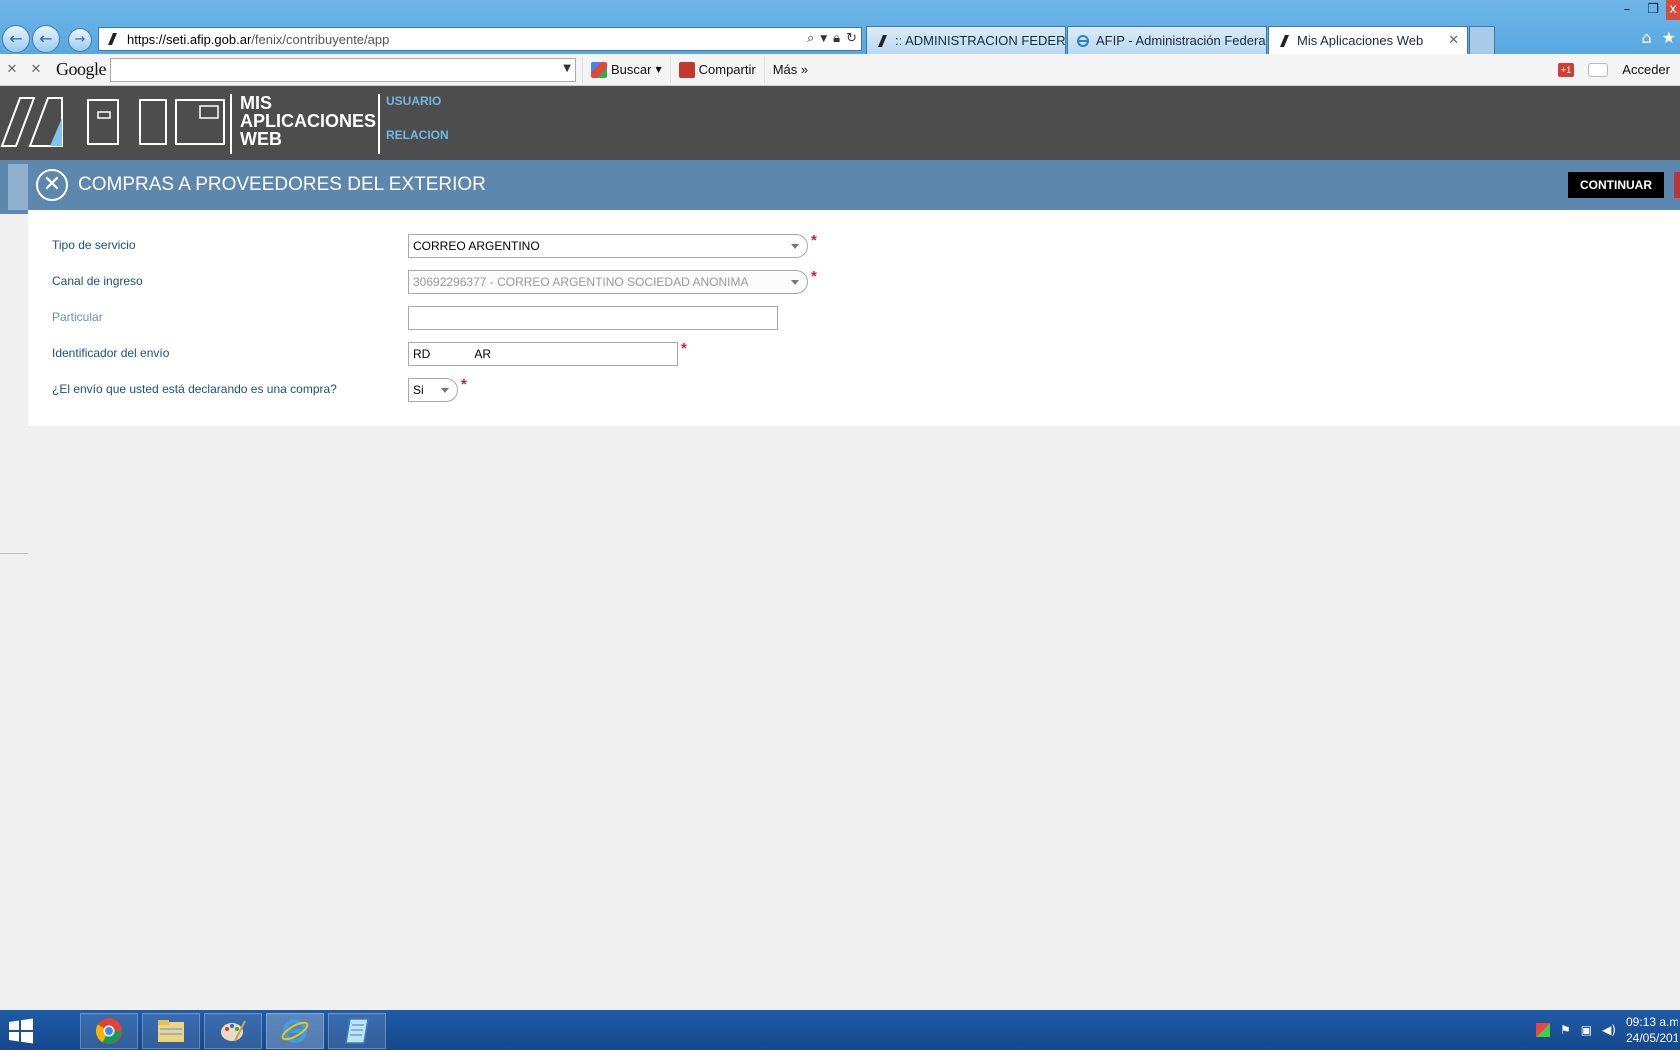 This screenshot has width=1680, height=1050. What do you see at coordinates (417, 135) in the screenshot?
I see `menu-relacion: RELACION` at bounding box center [417, 135].